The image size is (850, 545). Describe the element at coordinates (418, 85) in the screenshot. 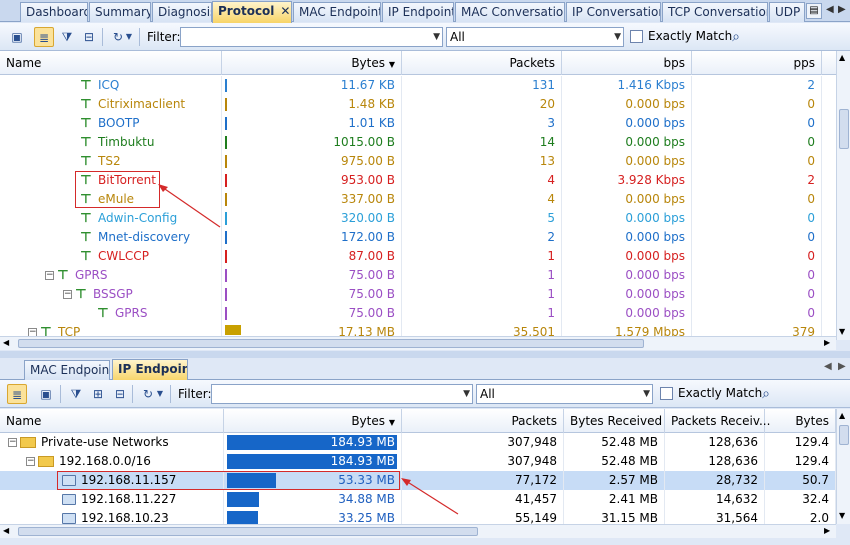

I see `table-row: ⊤ ICQ 11.67 KB 131 1.416 Kbps 2` at that location.